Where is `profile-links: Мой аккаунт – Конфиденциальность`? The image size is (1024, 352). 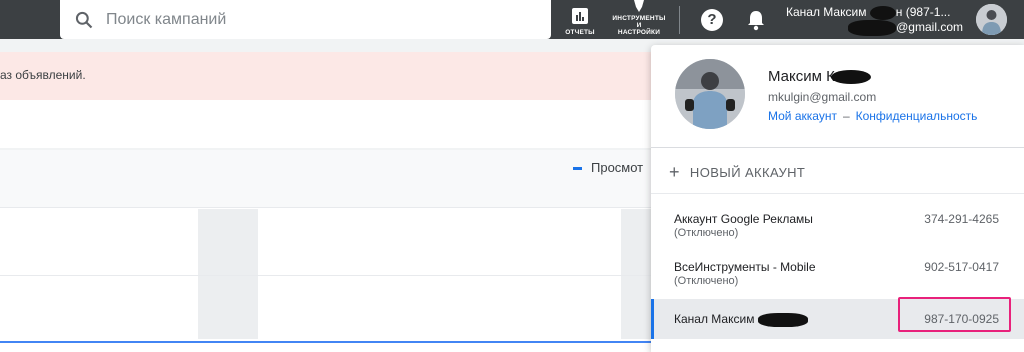 profile-links: Мой аккаунт – Конфиденциальность is located at coordinates (872, 116).